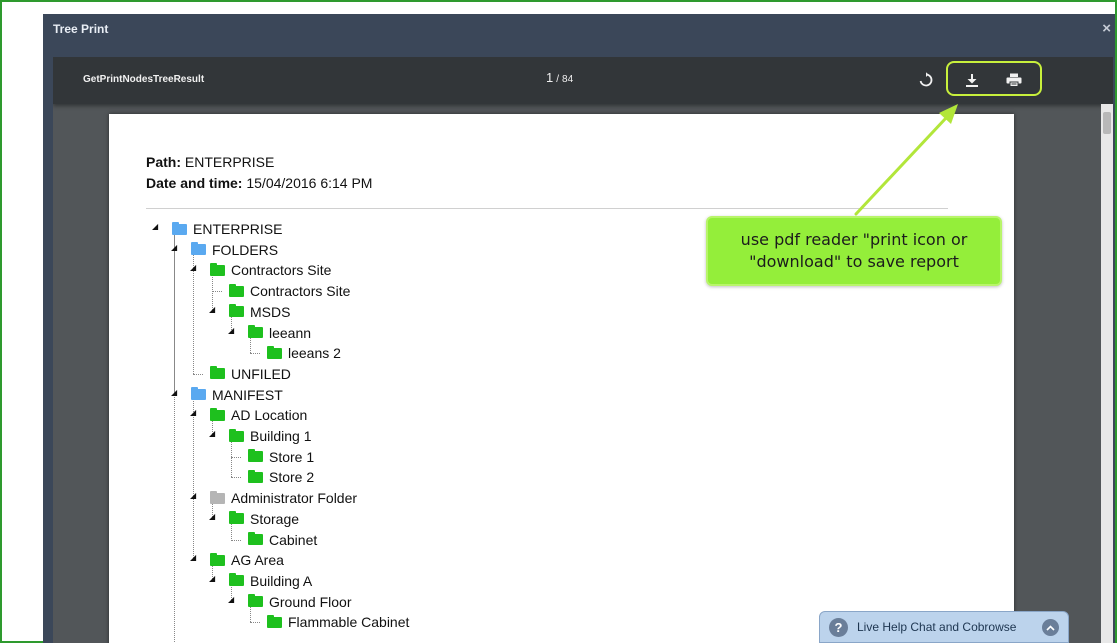 Image resolution: width=1117 pixels, height=643 pixels. Describe the element at coordinates (238, 229) in the screenshot. I see `tree-node-label: ENTERPRISE` at that location.